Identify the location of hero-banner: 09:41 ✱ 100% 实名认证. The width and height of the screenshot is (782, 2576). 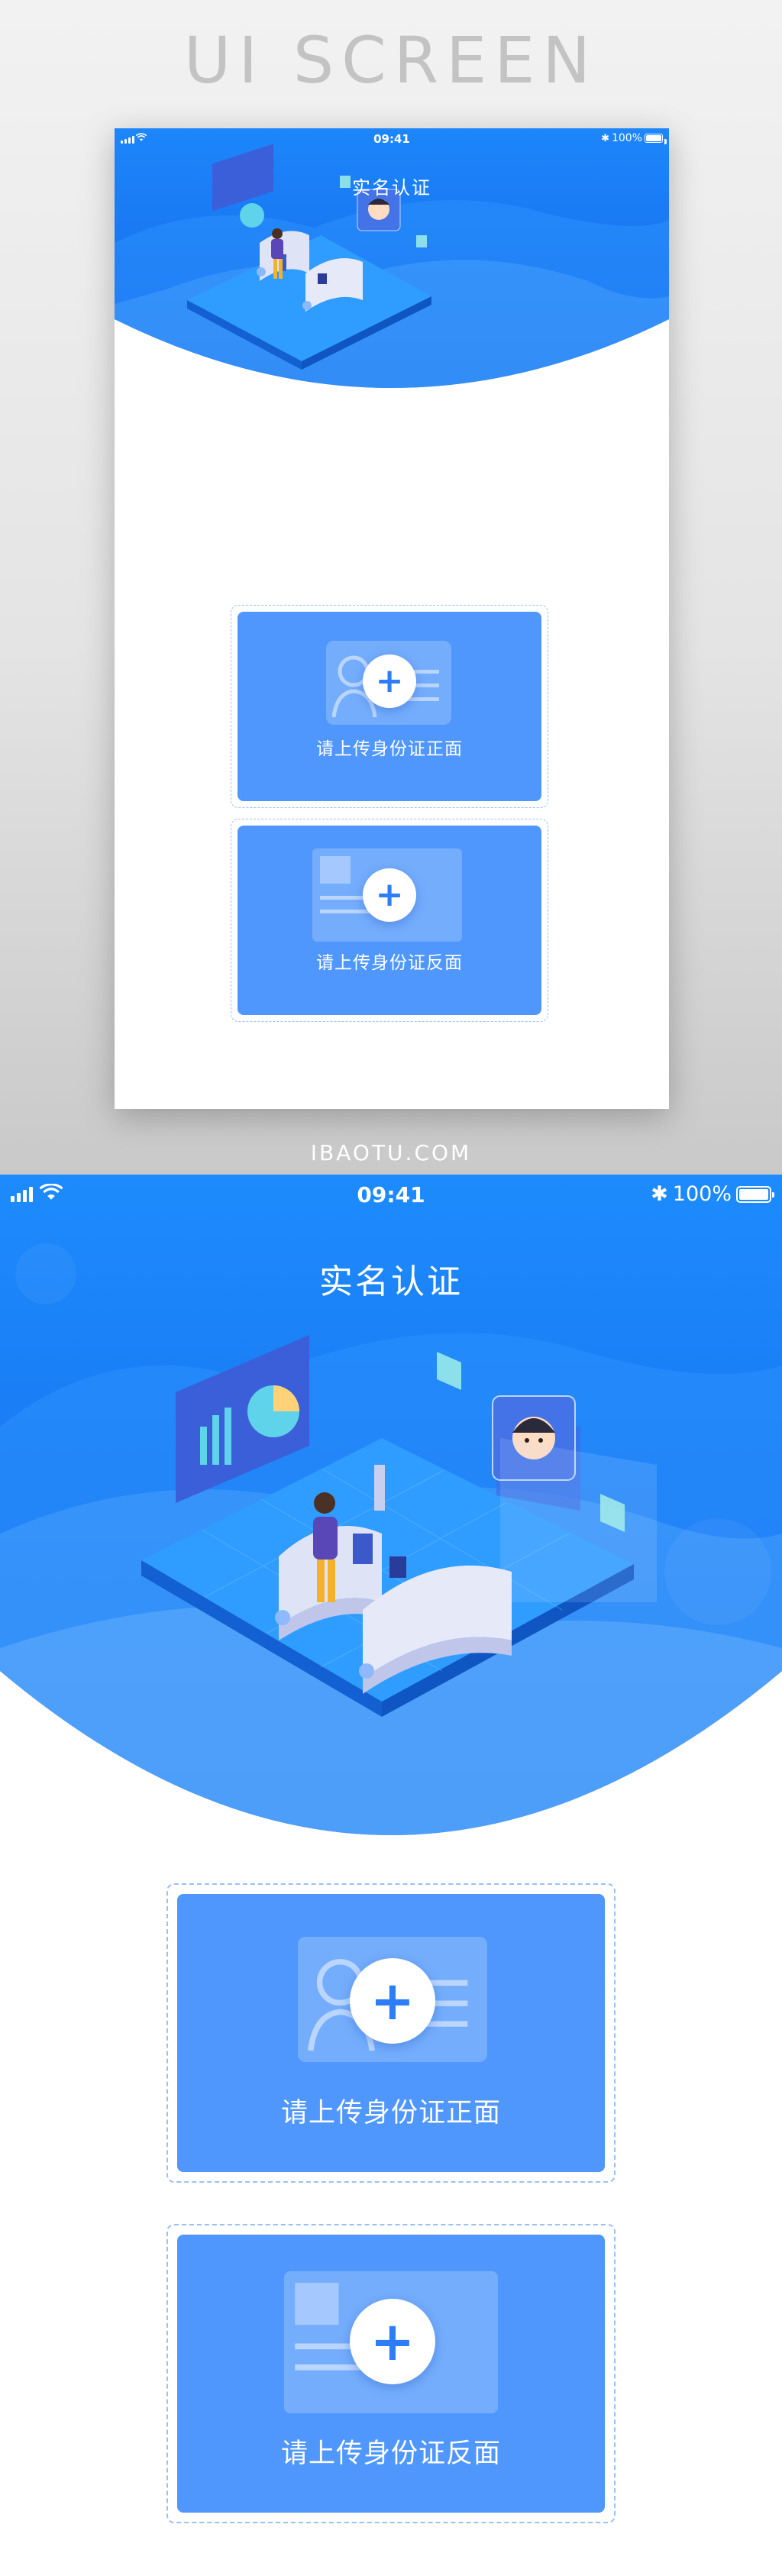
(392, 265).